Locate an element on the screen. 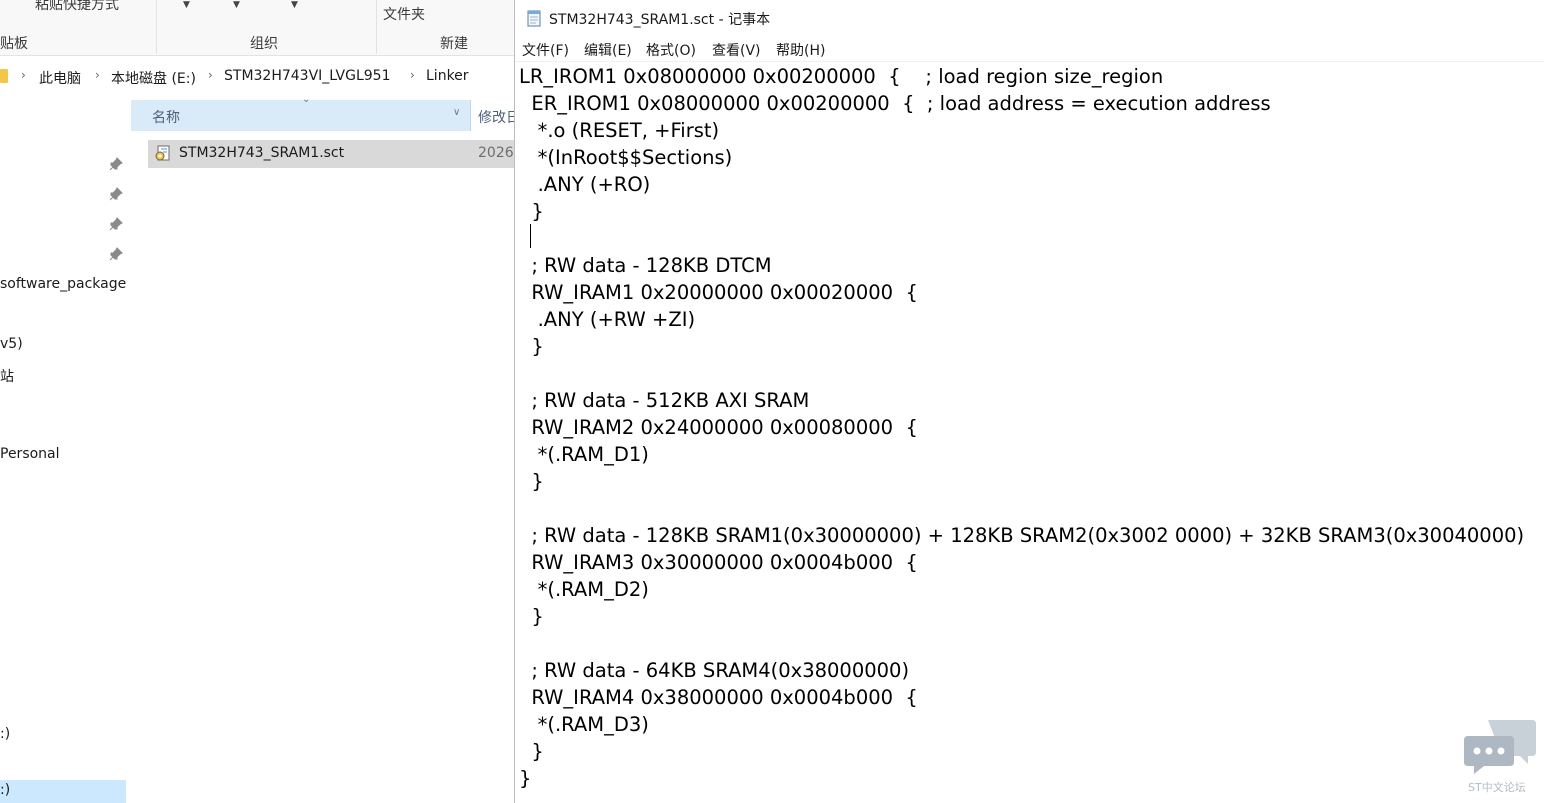 The image size is (1544, 803). sort-chevron-icon: ⌄ is located at coordinates (306, 99).